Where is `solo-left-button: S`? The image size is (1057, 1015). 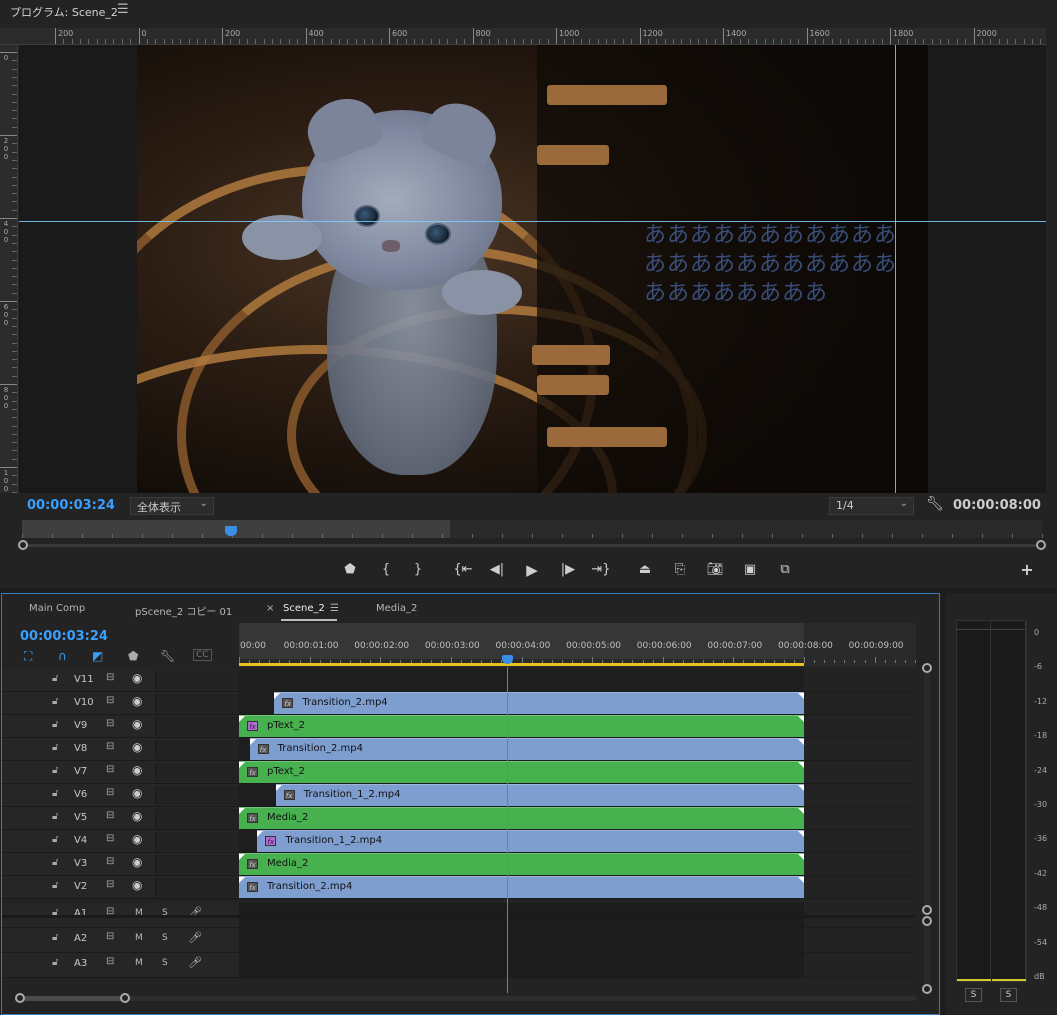
solo-left-button: S is located at coordinates (973, 995).